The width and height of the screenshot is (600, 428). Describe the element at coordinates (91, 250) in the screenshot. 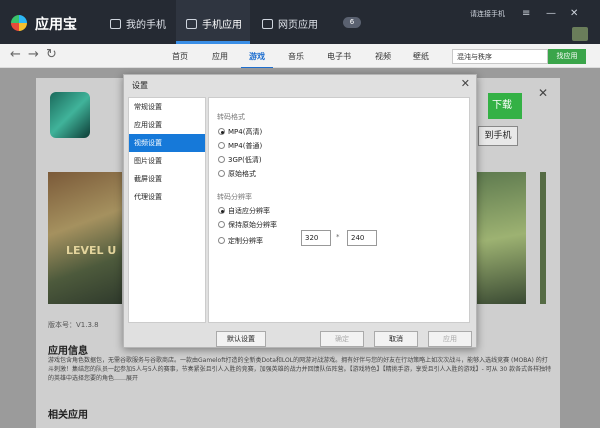

I see `screenshot-caption: LEVEL U` at that location.